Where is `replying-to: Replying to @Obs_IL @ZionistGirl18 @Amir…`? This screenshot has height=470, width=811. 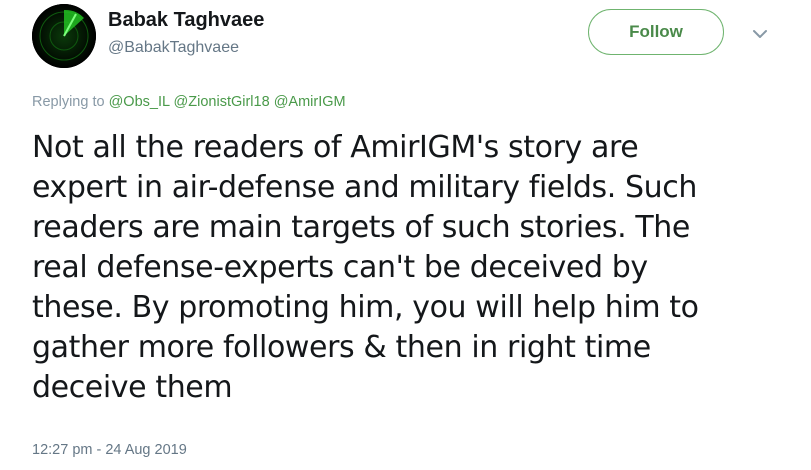 replying-to: Replying to @Obs_IL @ZionistGirl18 @Amir… is located at coordinates (189, 102).